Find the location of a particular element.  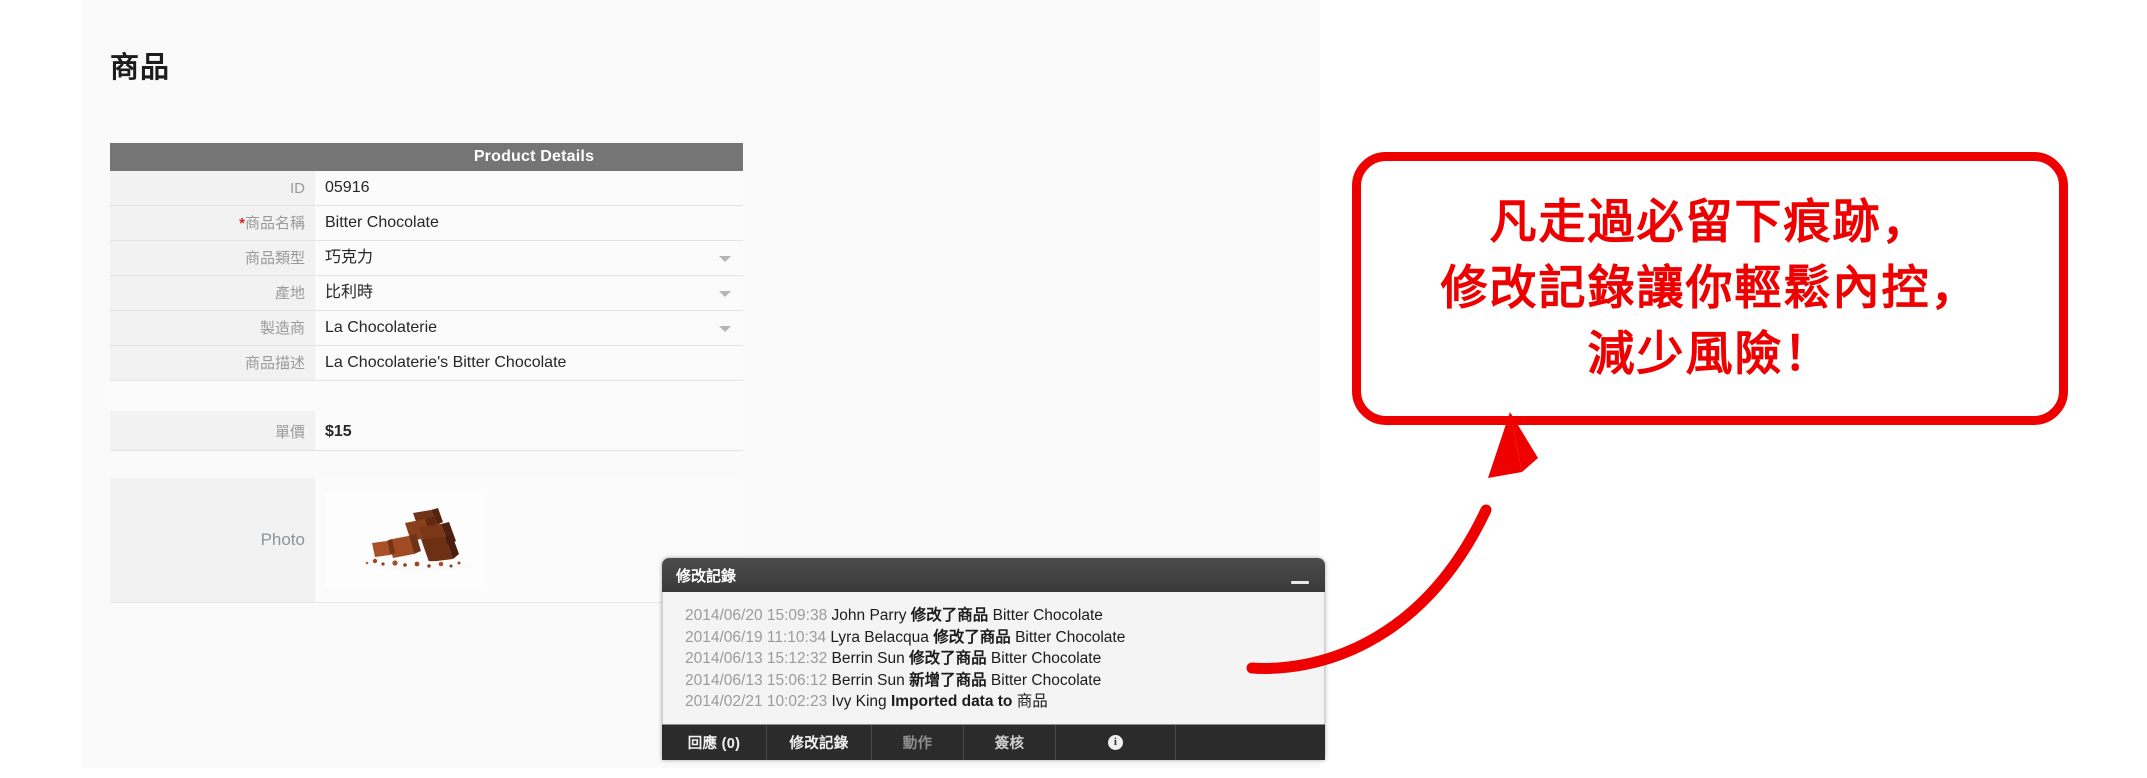

history-object: 商品 is located at coordinates (1032, 701).